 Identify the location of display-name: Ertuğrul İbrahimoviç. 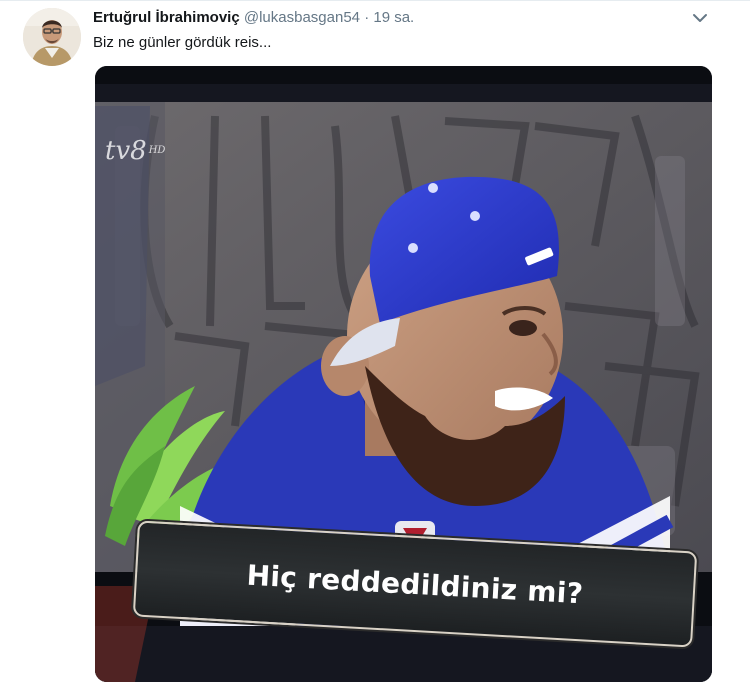
(166, 17).